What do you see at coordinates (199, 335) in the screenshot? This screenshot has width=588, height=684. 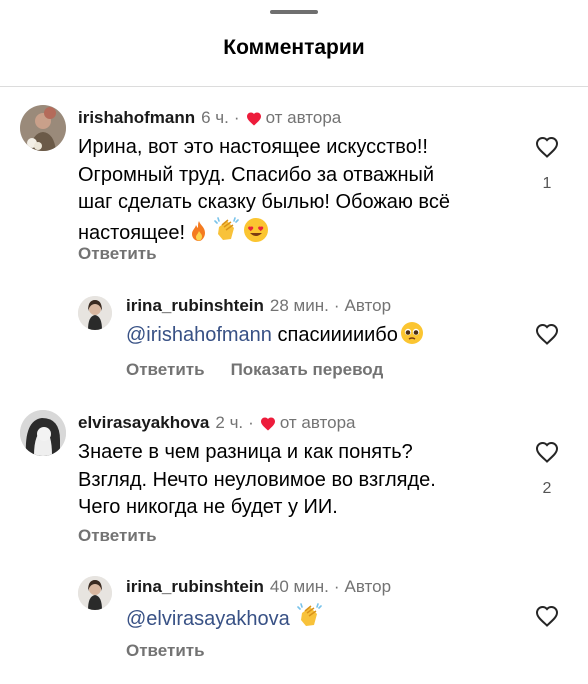 I see `mention-link: @irishahofmann` at bounding box center [199, 335].